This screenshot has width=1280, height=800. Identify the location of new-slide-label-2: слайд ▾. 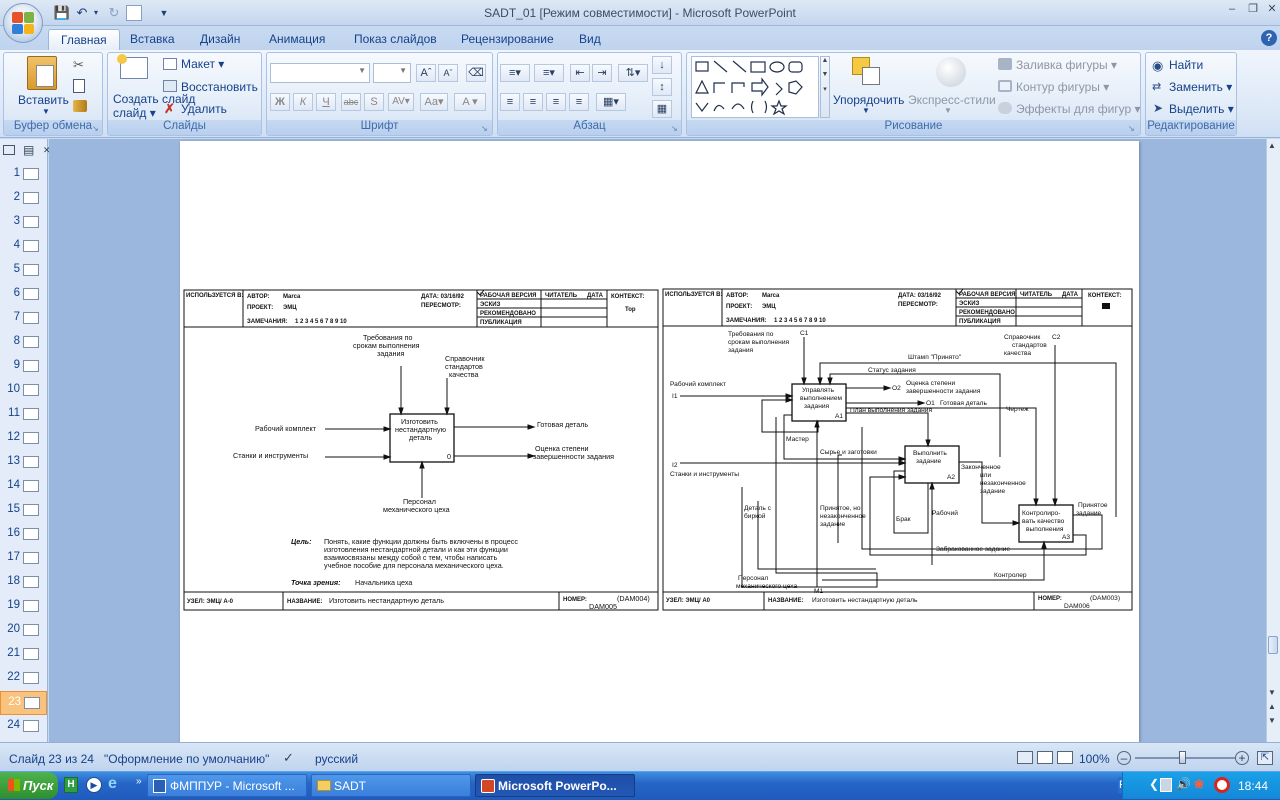
(134, 113).